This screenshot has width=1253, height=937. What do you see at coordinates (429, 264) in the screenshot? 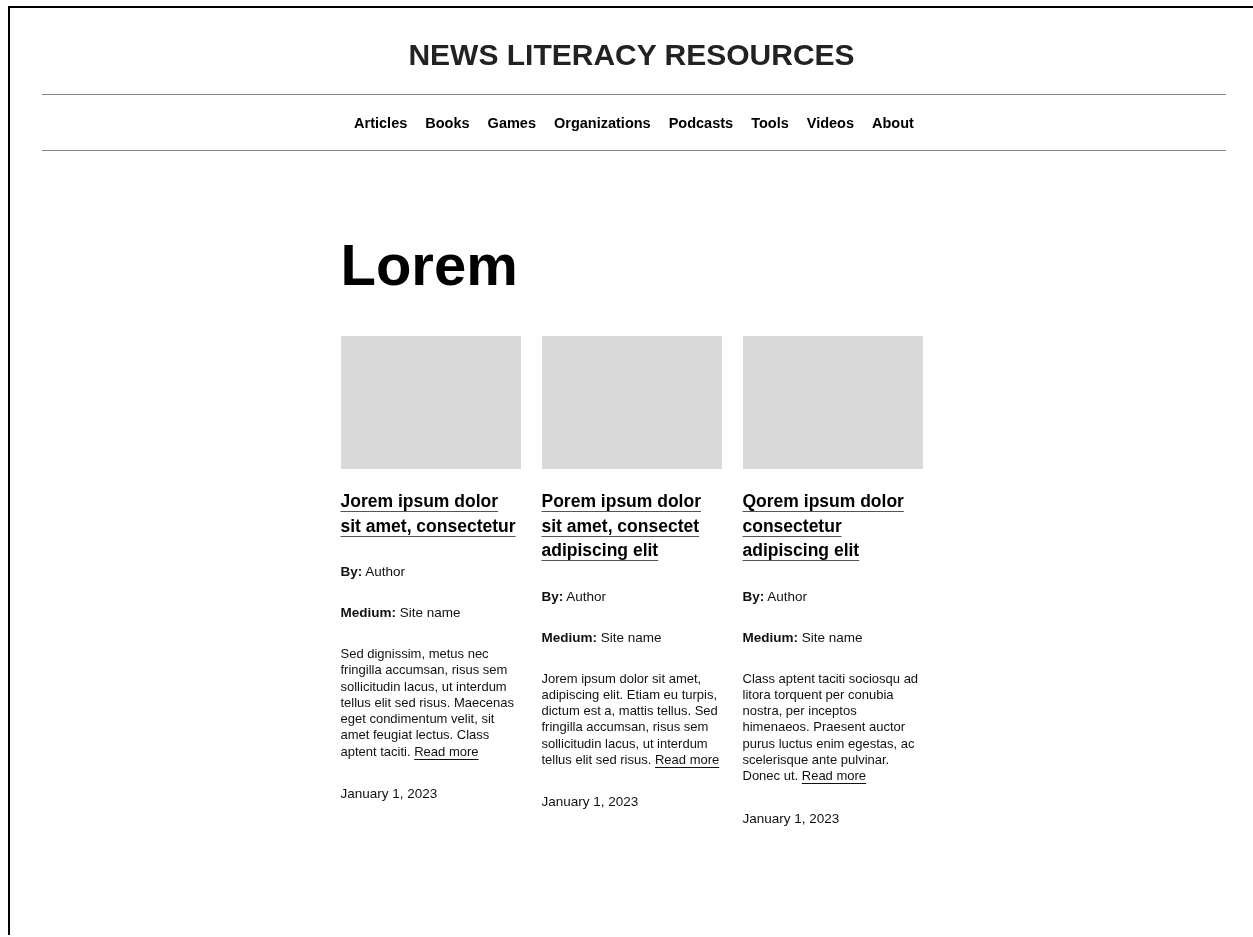
I see `page-heading: Lorem` at bounding box center [429, 264].